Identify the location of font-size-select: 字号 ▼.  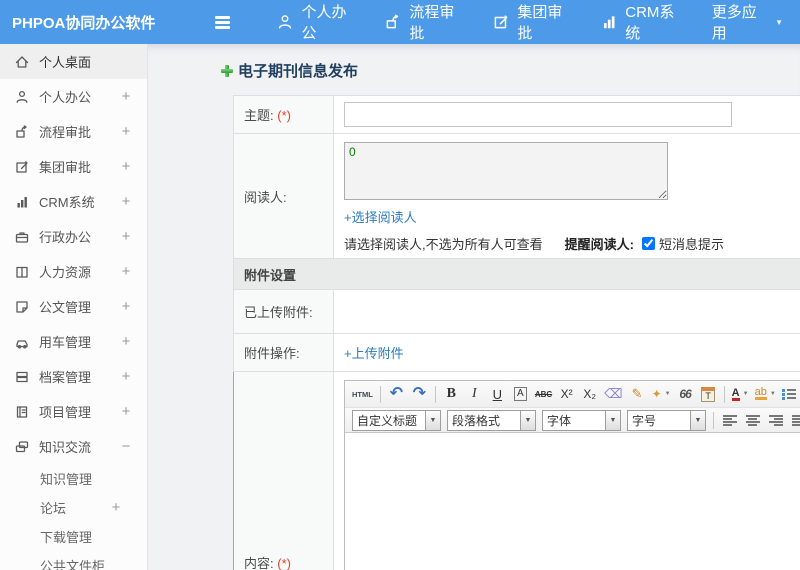
(666, 420).